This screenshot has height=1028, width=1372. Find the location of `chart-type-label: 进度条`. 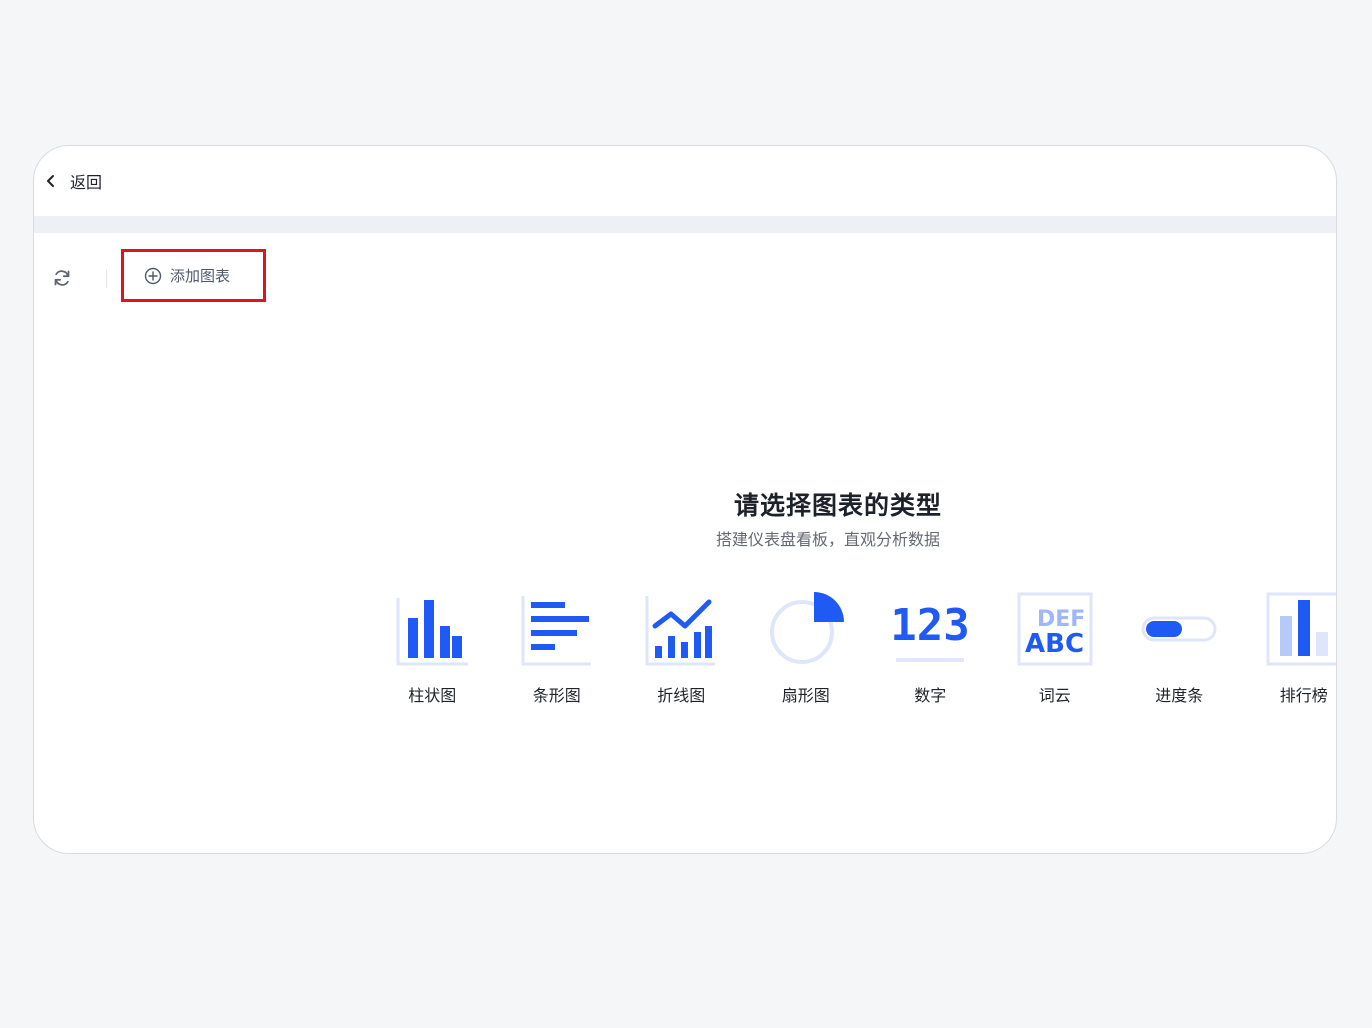

chart-type-label: 进度条 is located at coordinates (1179, 695).